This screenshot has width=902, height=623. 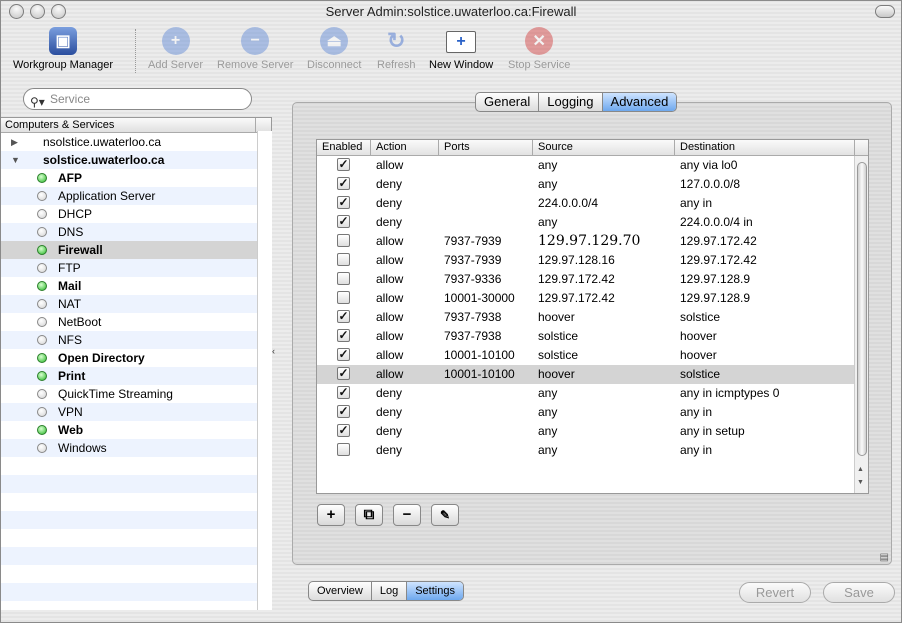 I want to click on service-item: AFP, so click(x=136, y=178).